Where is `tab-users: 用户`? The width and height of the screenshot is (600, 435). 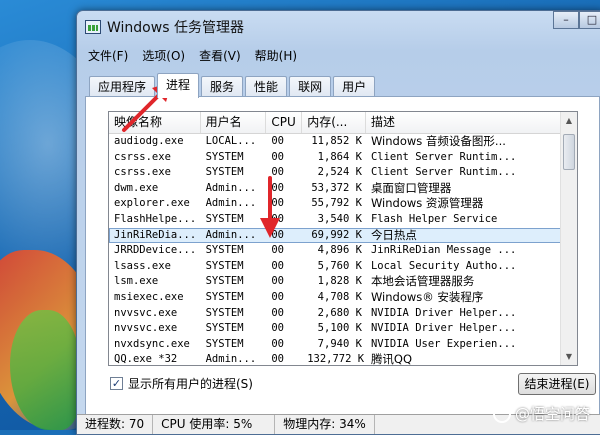 tab-users: 用户 is located at coordinates (354, 86).